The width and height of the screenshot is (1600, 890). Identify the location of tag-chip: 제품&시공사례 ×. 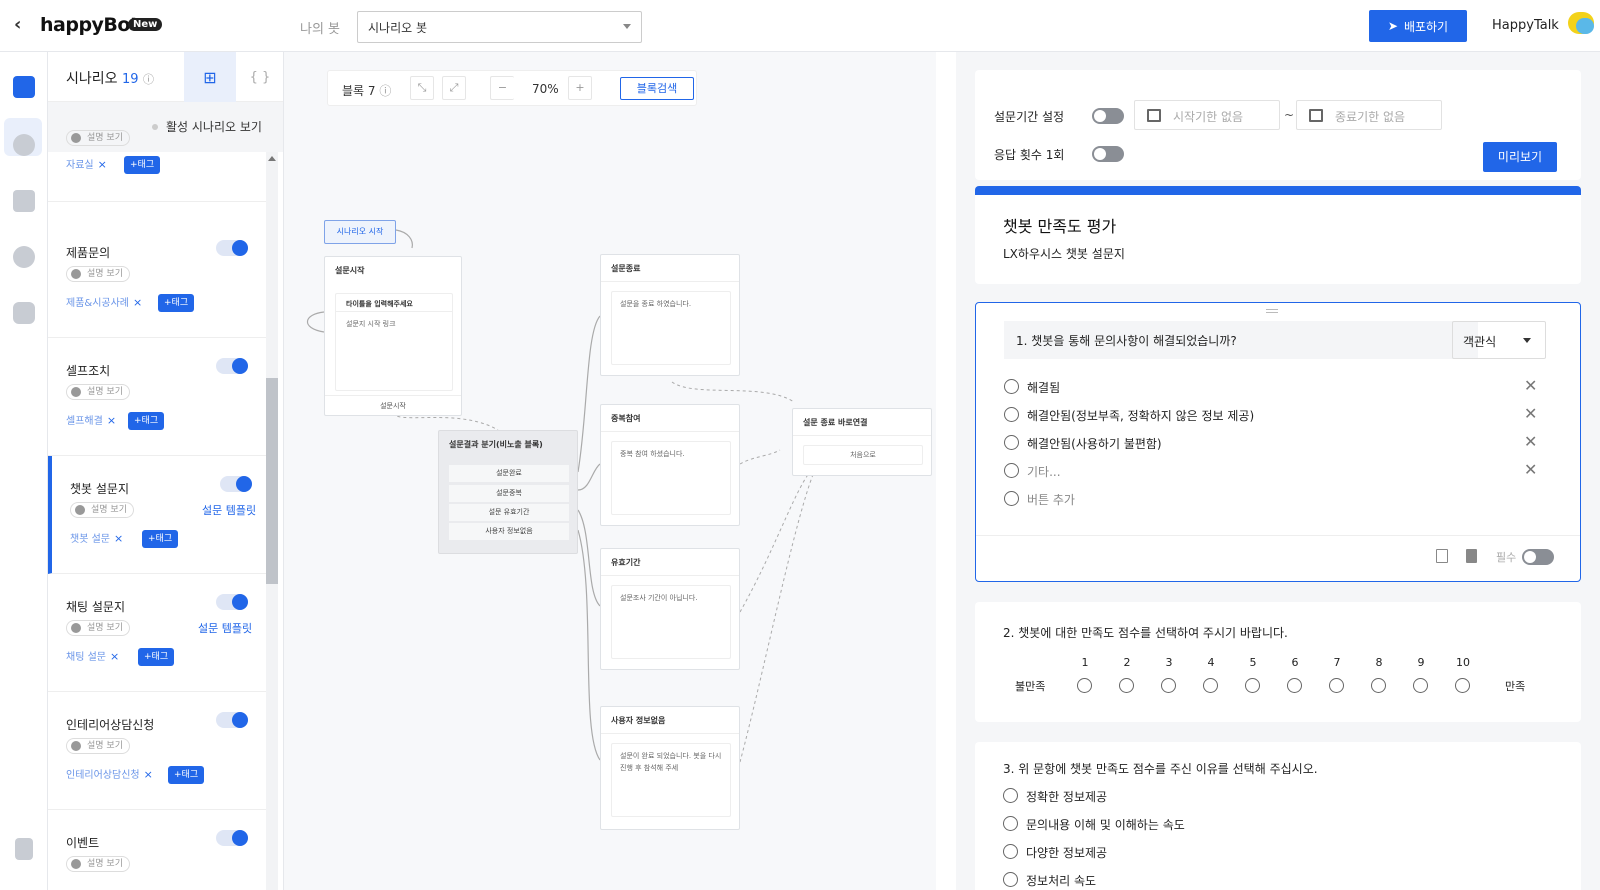
(104, 303).